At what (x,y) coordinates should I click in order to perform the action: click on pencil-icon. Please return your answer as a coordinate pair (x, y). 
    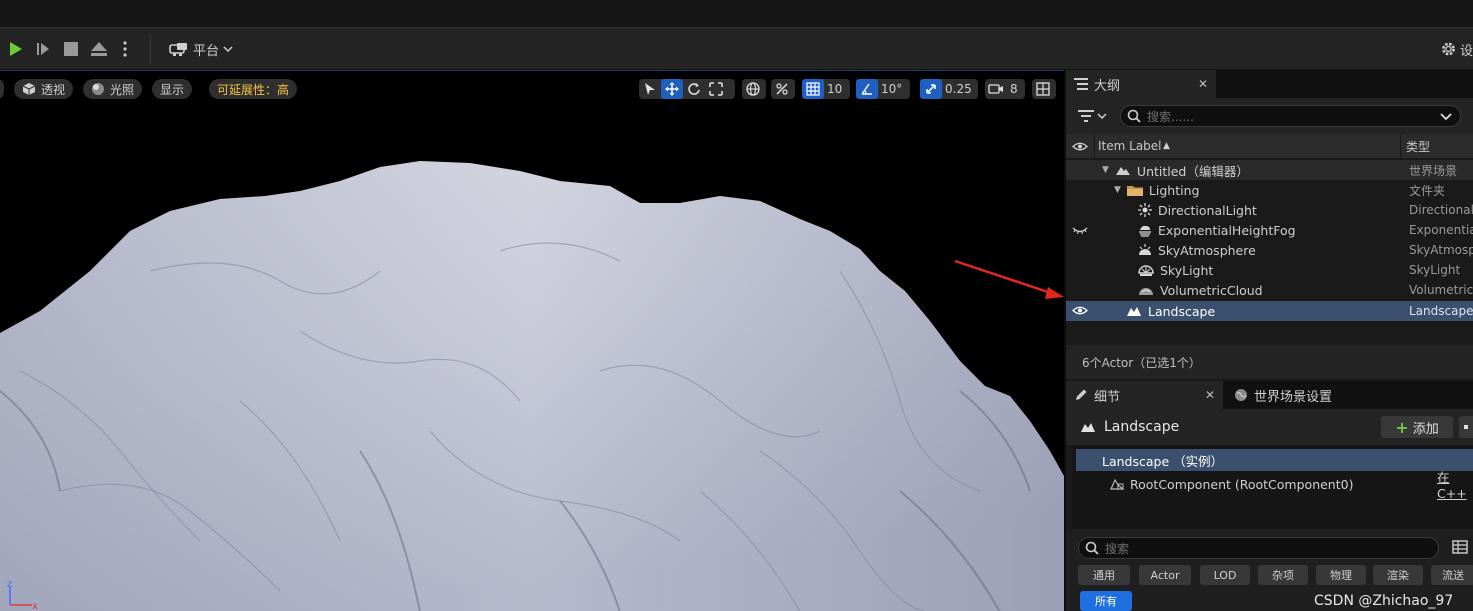
    Looking at the image, I should click on (1081, 394).